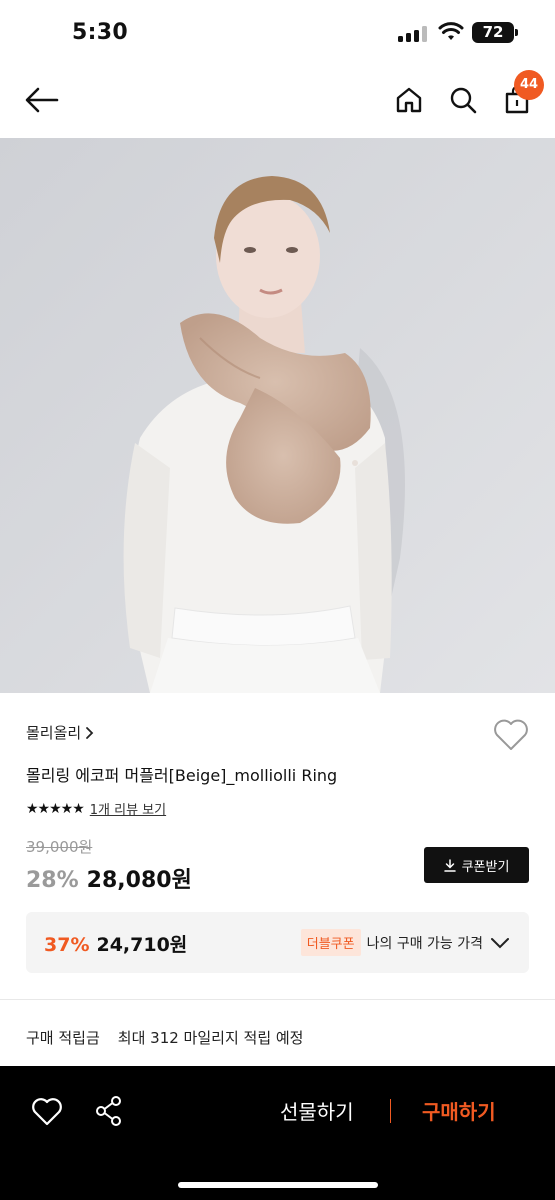 This screenshot has width=555, height=1200. Describe the element at coordinates (330, 942) in the screenshot. I see `double-coupon-tag: 더블쿠폰` at that location.